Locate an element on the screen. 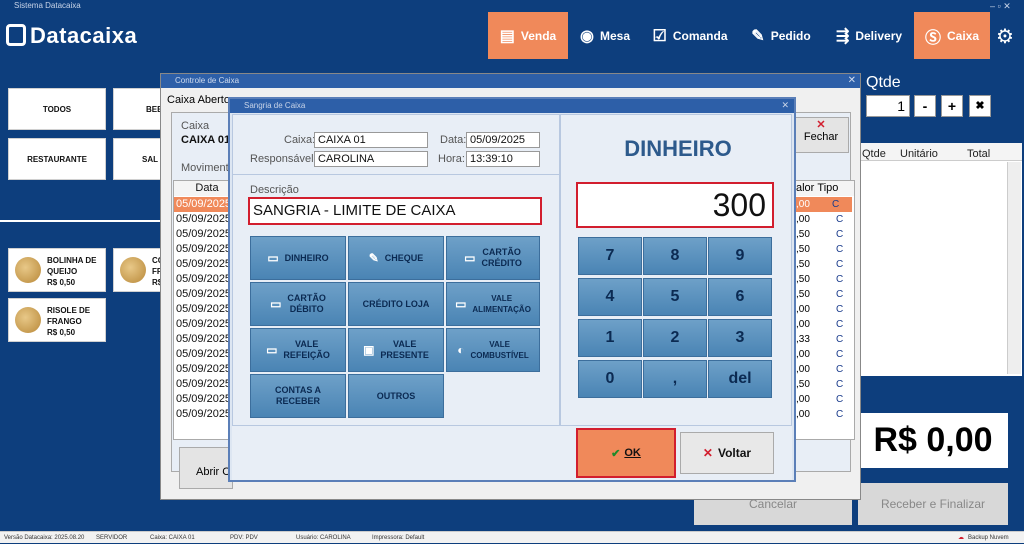 The width and height of the screenshot is (1024, 544). movements-header: alor Tipo is located at coordinates (825, 188).